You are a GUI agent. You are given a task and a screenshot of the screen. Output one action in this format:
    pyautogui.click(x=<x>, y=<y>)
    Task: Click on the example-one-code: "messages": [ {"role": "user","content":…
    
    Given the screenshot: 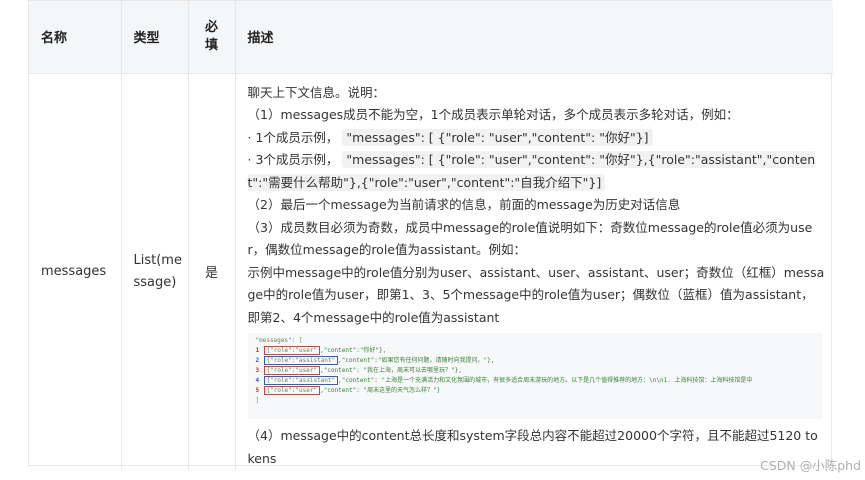 What is the action you would take?
    pyautogui.click(x=497, y=137)
    